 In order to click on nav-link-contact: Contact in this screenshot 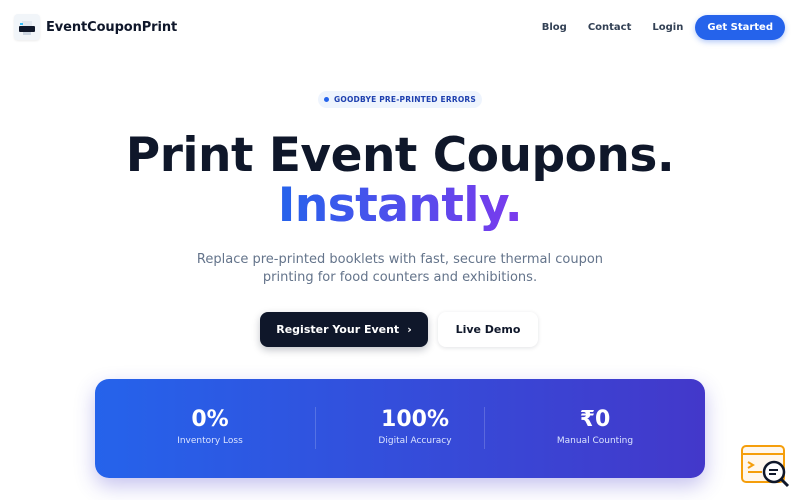, I will do `click(610, 27)`.